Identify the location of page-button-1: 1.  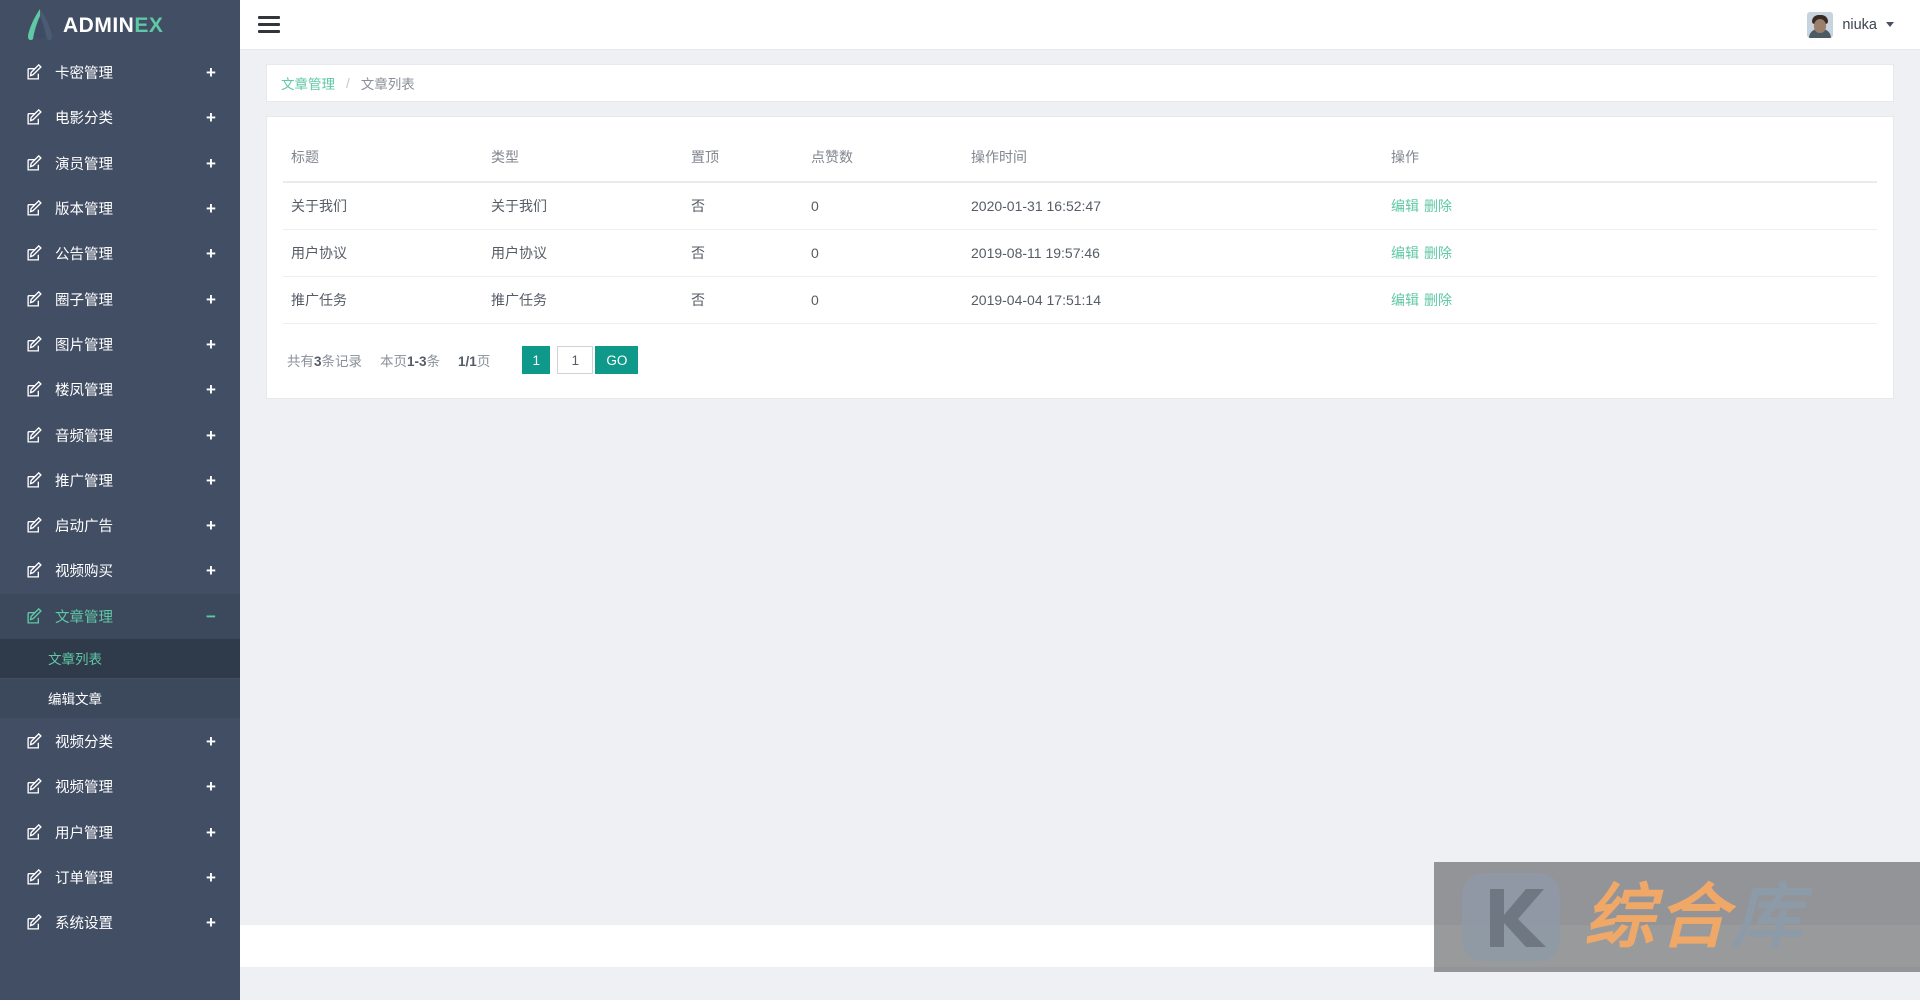
(536, 360).